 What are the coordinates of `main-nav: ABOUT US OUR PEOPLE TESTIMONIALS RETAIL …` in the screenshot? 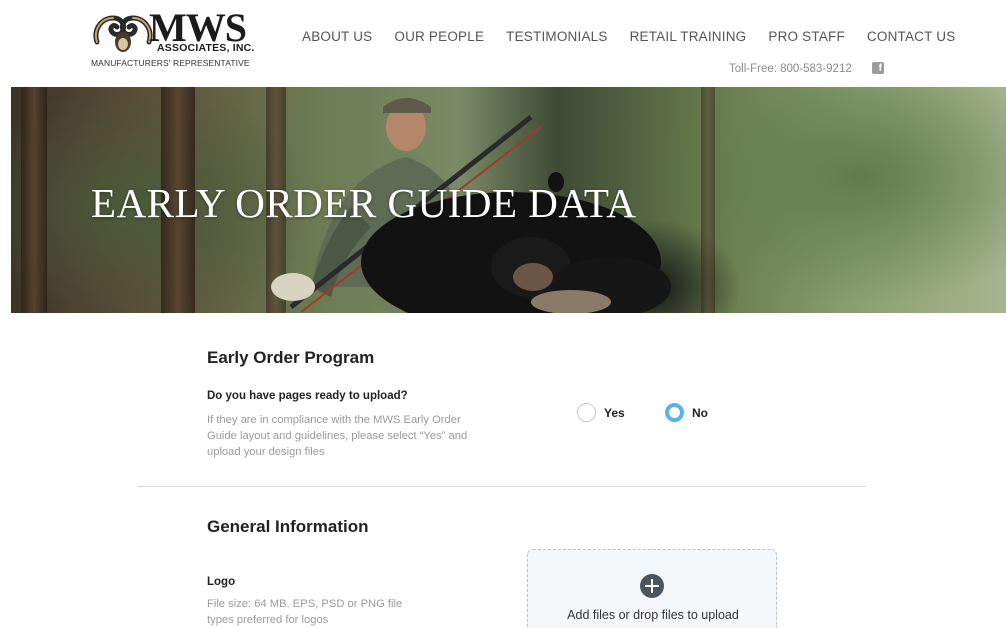 It's located at (628, 36).